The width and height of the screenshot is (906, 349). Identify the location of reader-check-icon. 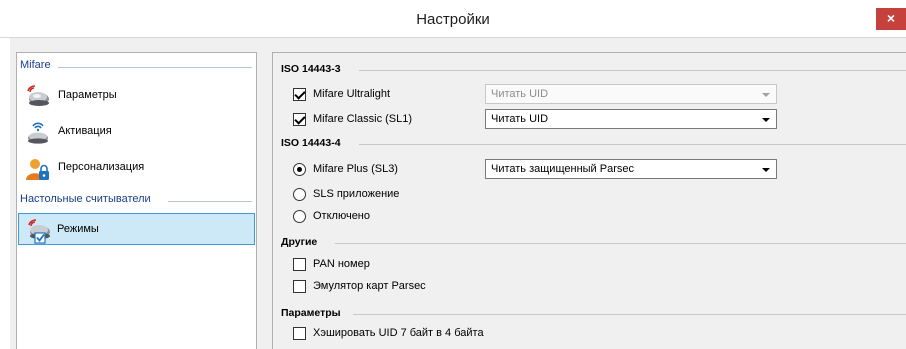
(39, 231).